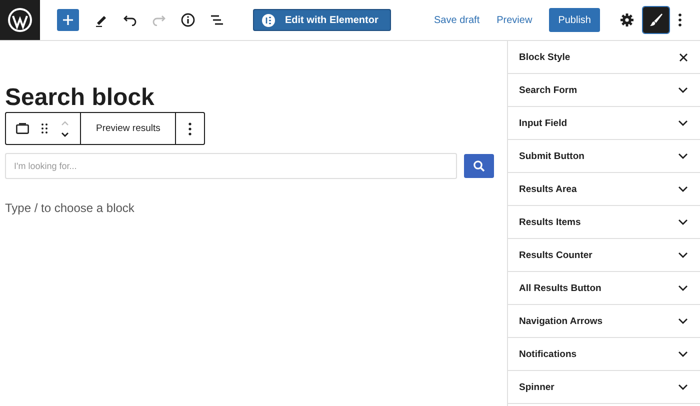 The image size is (700, 406). What do you see at coordinates (101, 20) in the screenshot?
I see `pen-icon` at bounding box center [101, 20].